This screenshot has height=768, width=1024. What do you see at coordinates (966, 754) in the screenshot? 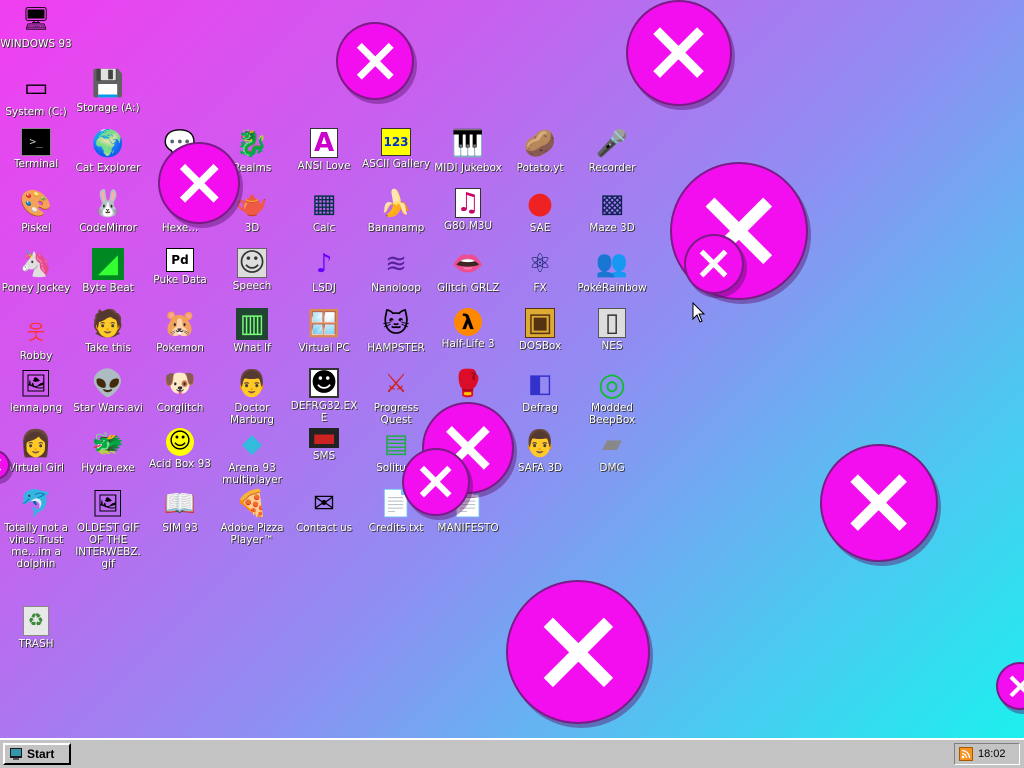
I see `rss-icon` at bounding box center [966, 754].